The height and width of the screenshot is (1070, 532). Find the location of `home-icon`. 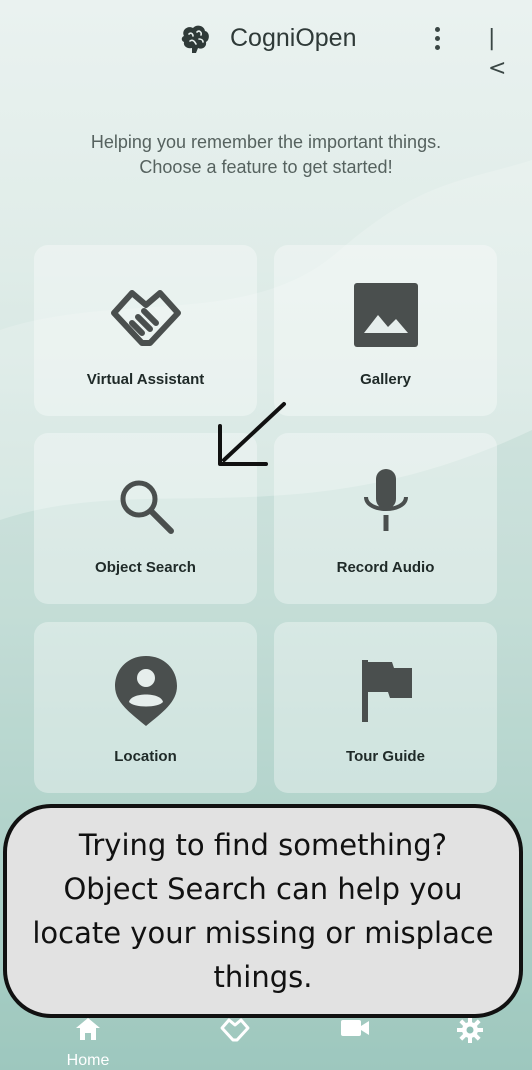

home-icon is located at coordinates (88, 1029).